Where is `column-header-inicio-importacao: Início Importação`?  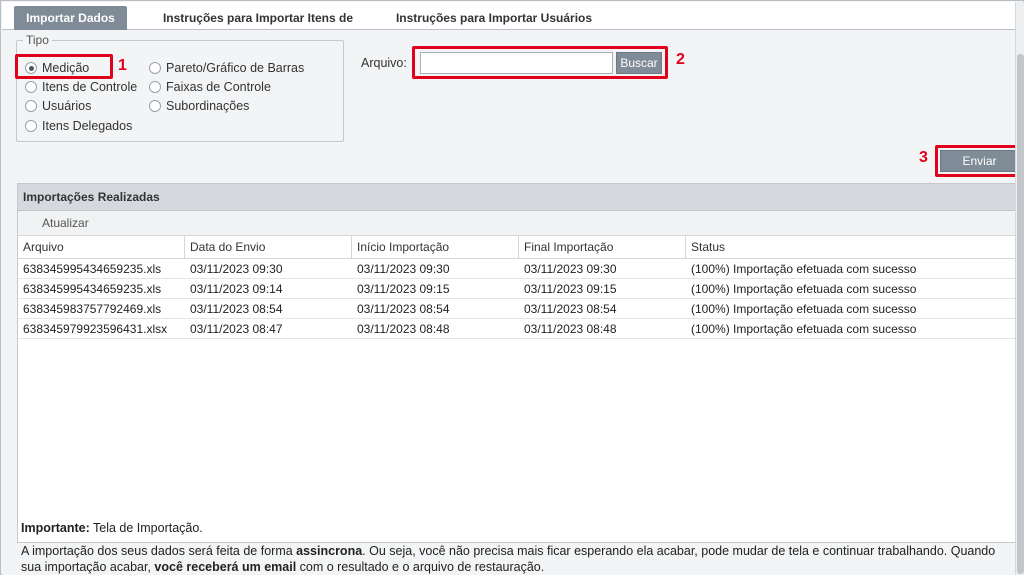
column-header-inicio-importacao: Início Importação is located at coordinates (435, 247).